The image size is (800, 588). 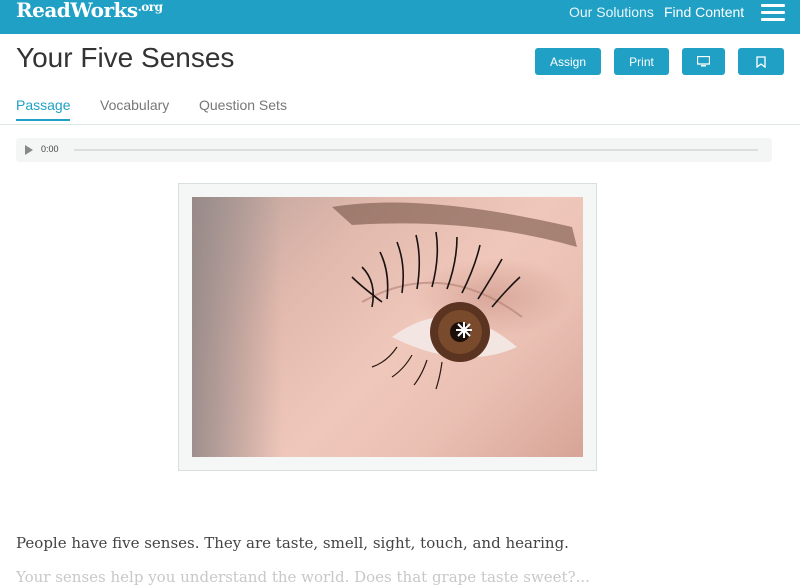 I want to click on tab-vocabulary: Vocabulary, so click(x=134, y=105).